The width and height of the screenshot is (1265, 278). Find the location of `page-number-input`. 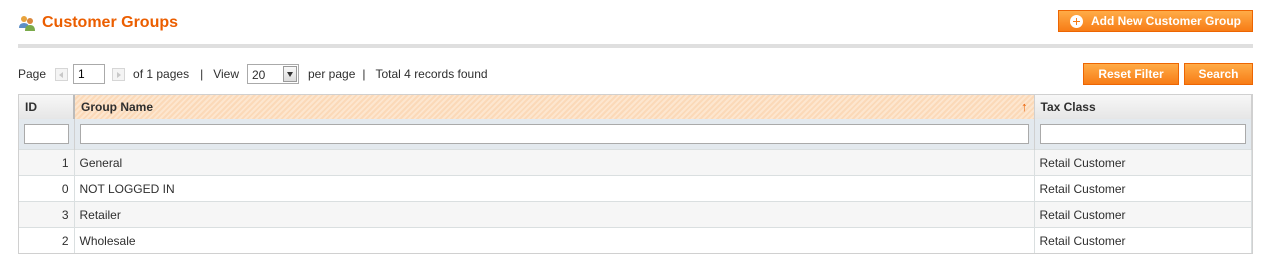

page-number-input is located at coordinates (89, 74).